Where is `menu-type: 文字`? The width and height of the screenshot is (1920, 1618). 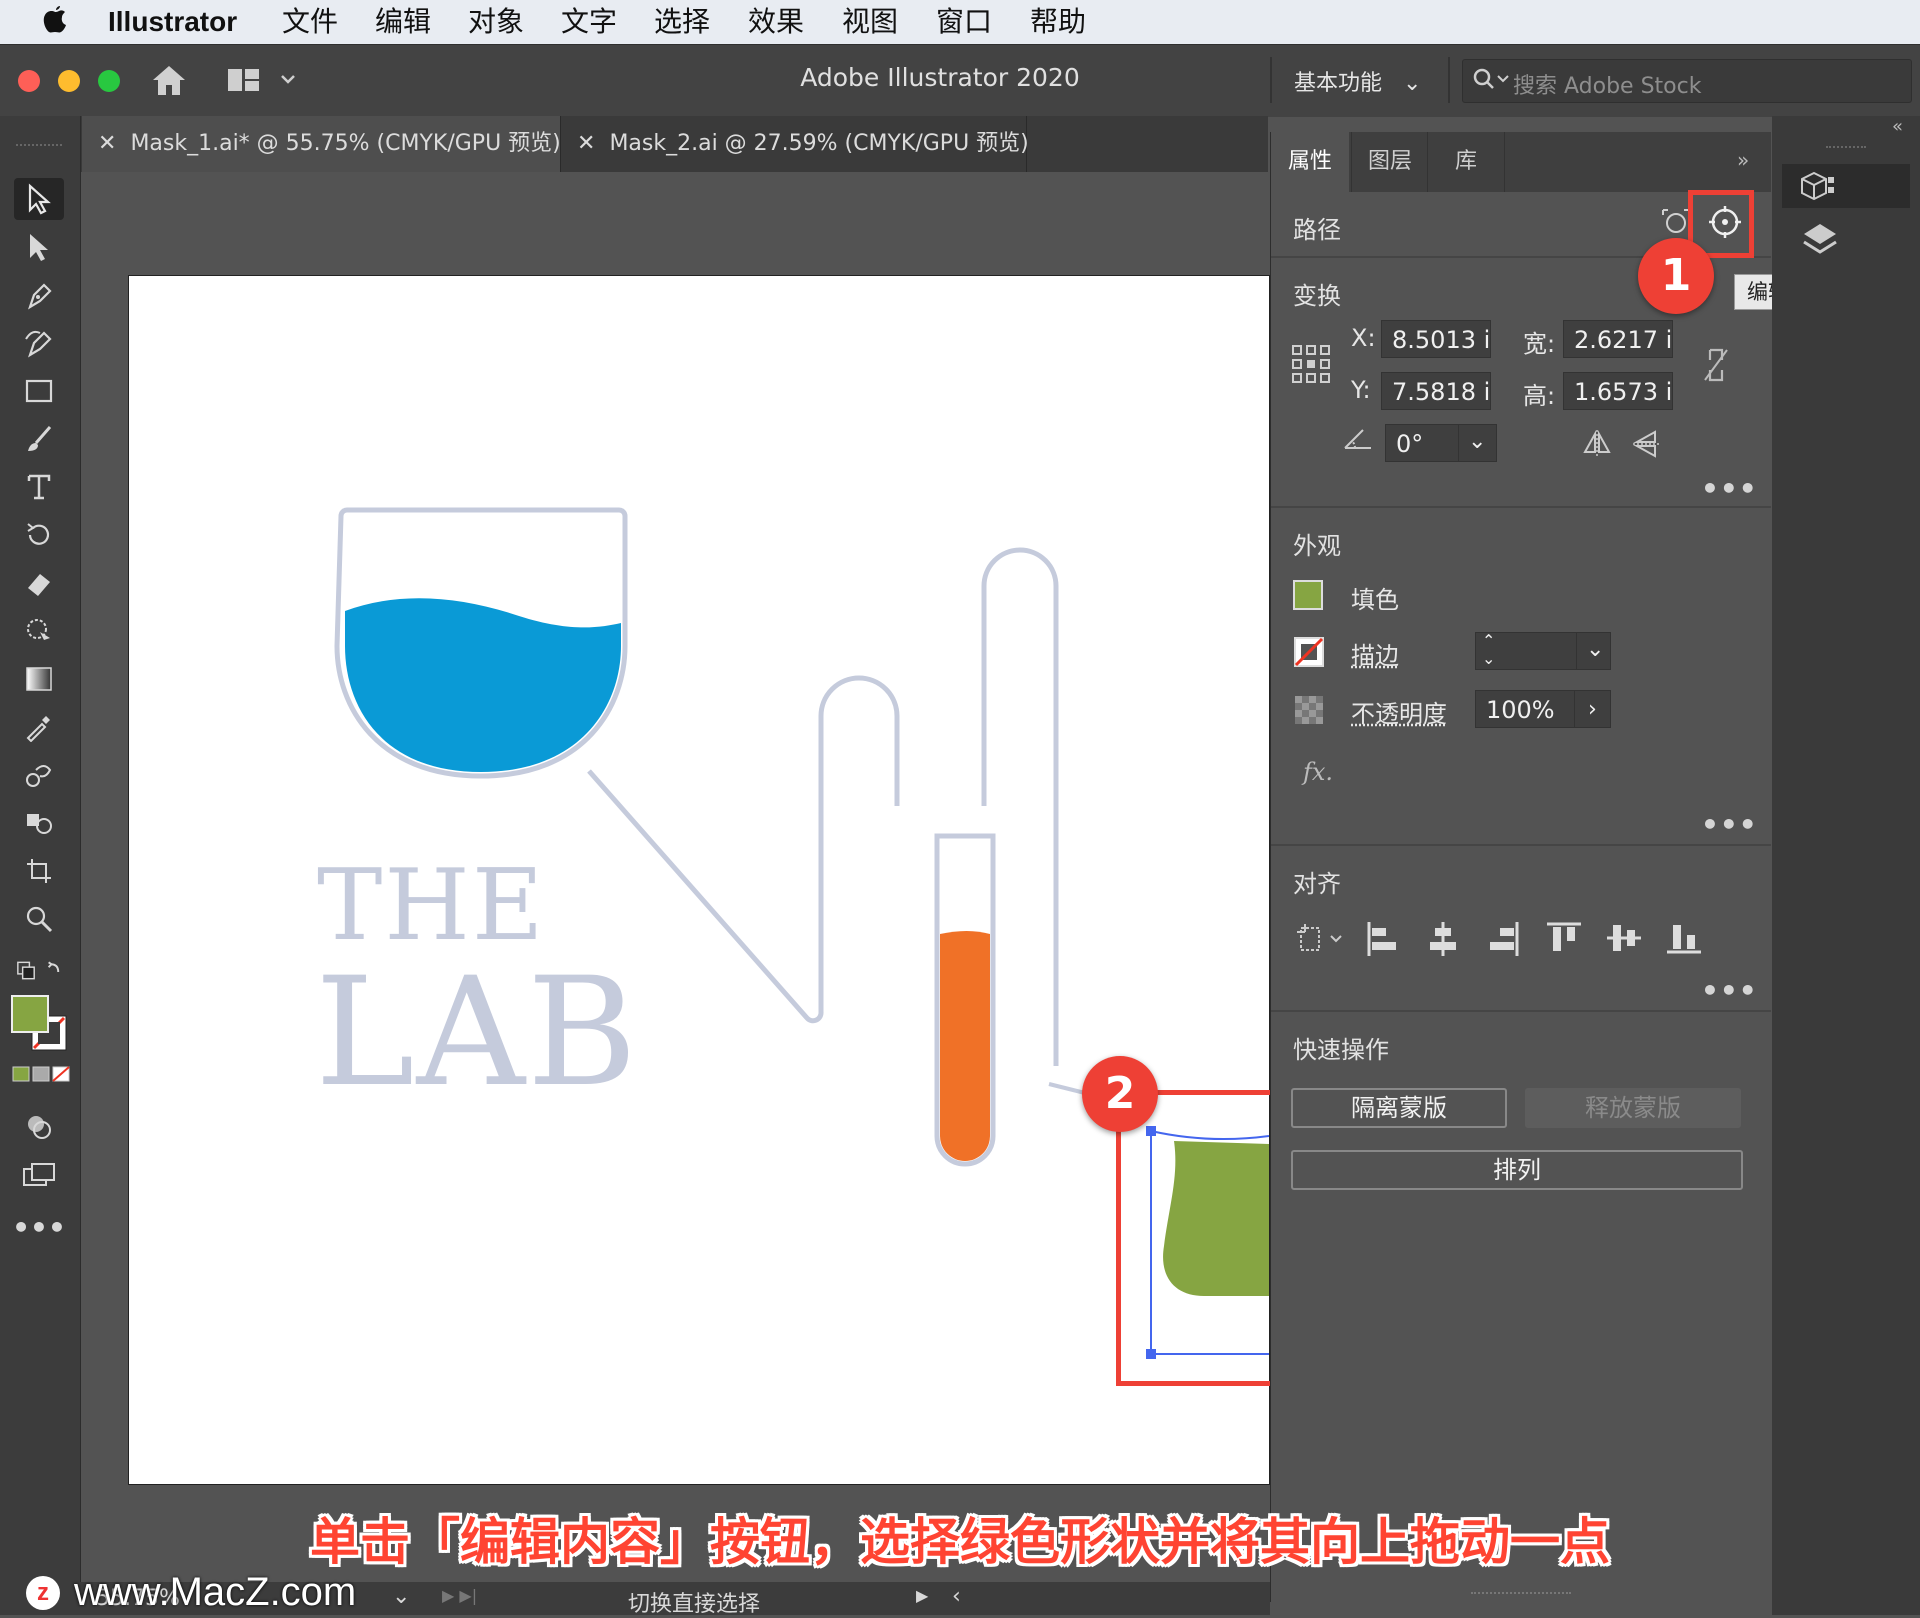
menu-type: 文字 is located at coordinates (589, 22).